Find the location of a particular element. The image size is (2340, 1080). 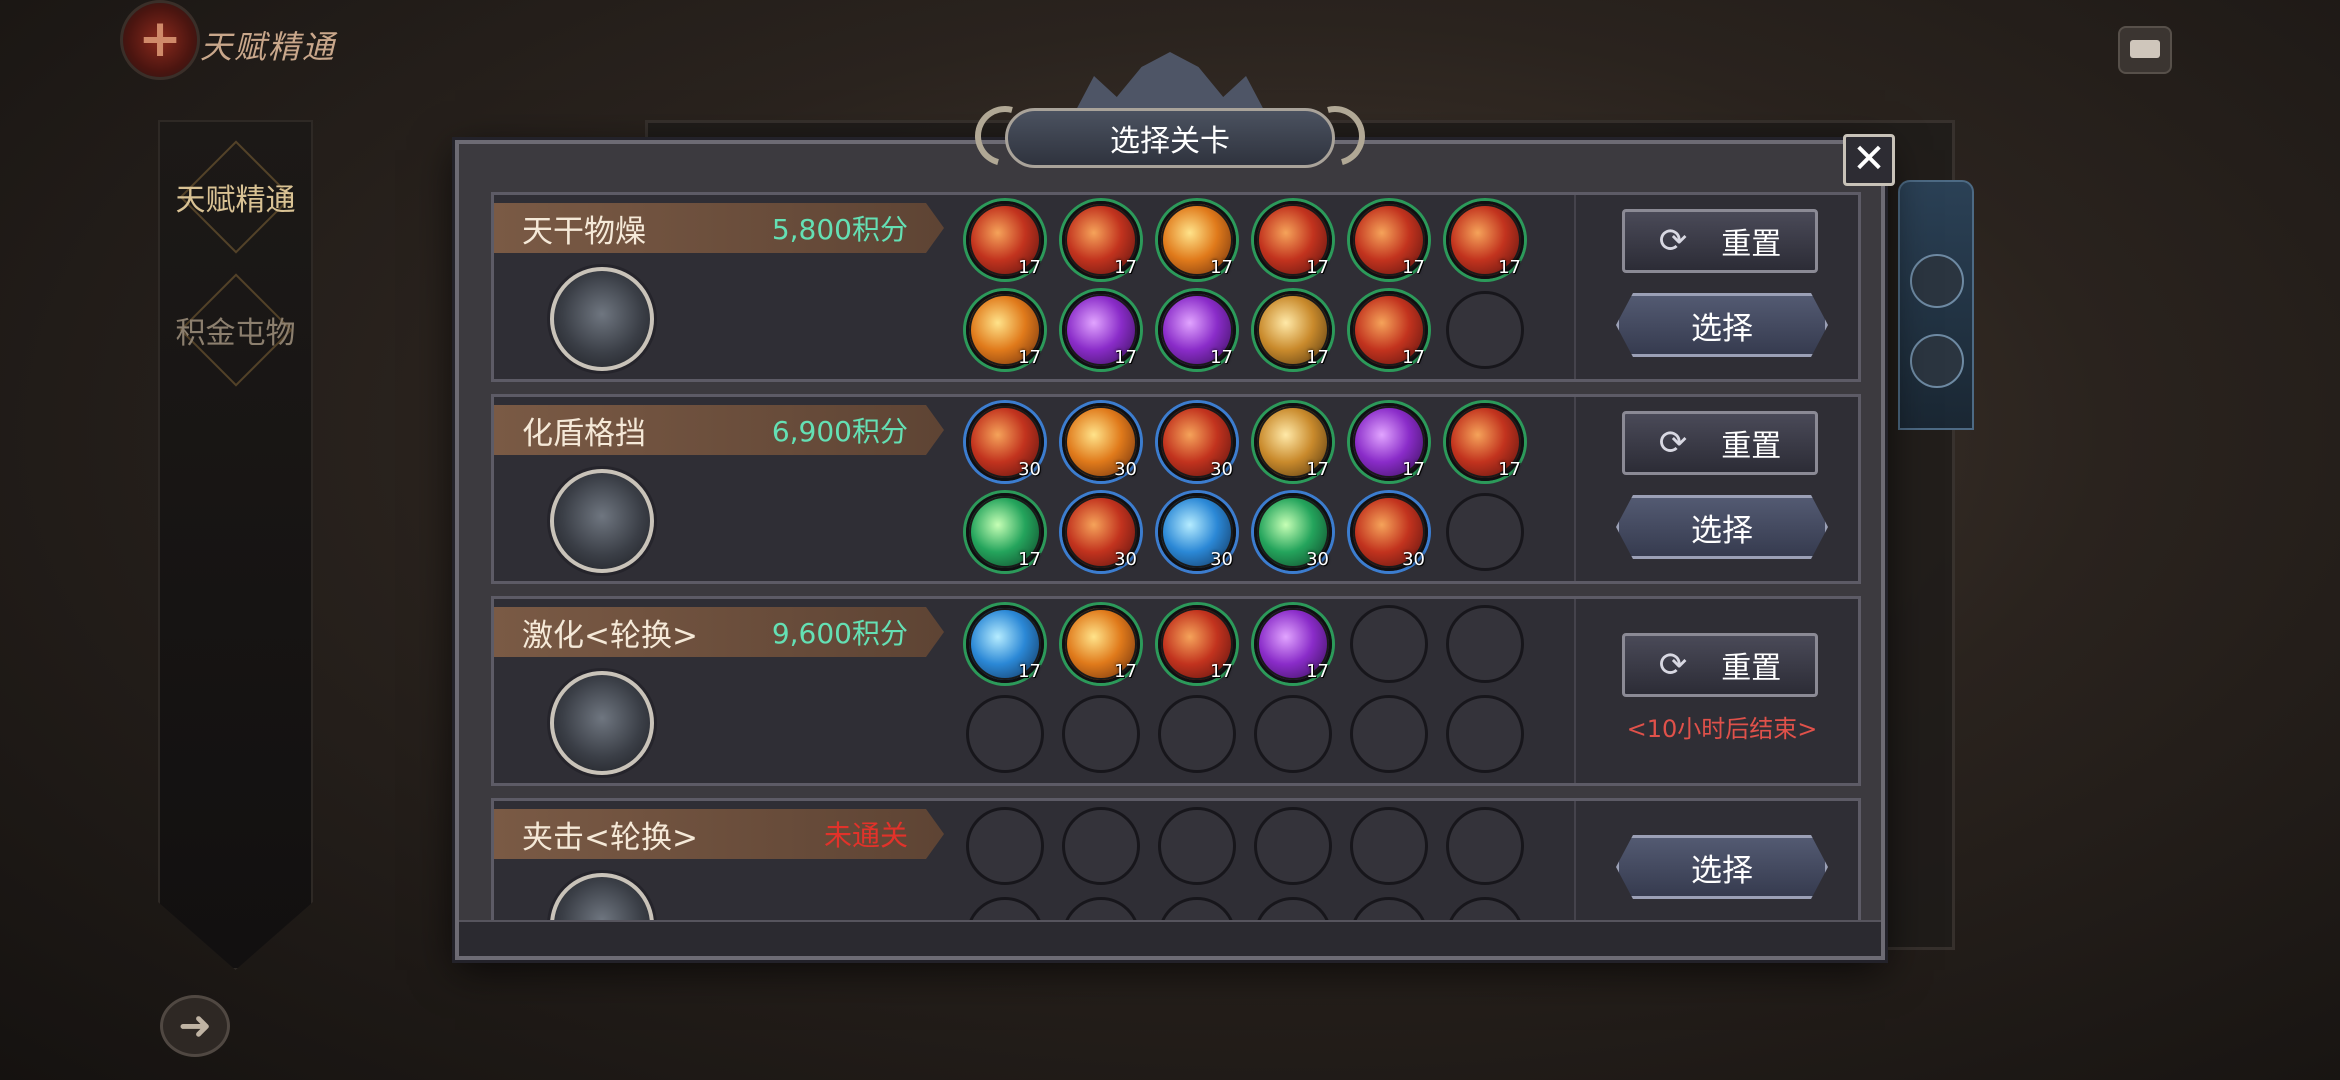

stage-name: 夹击<轮换> is located at coordinates (610, 837).